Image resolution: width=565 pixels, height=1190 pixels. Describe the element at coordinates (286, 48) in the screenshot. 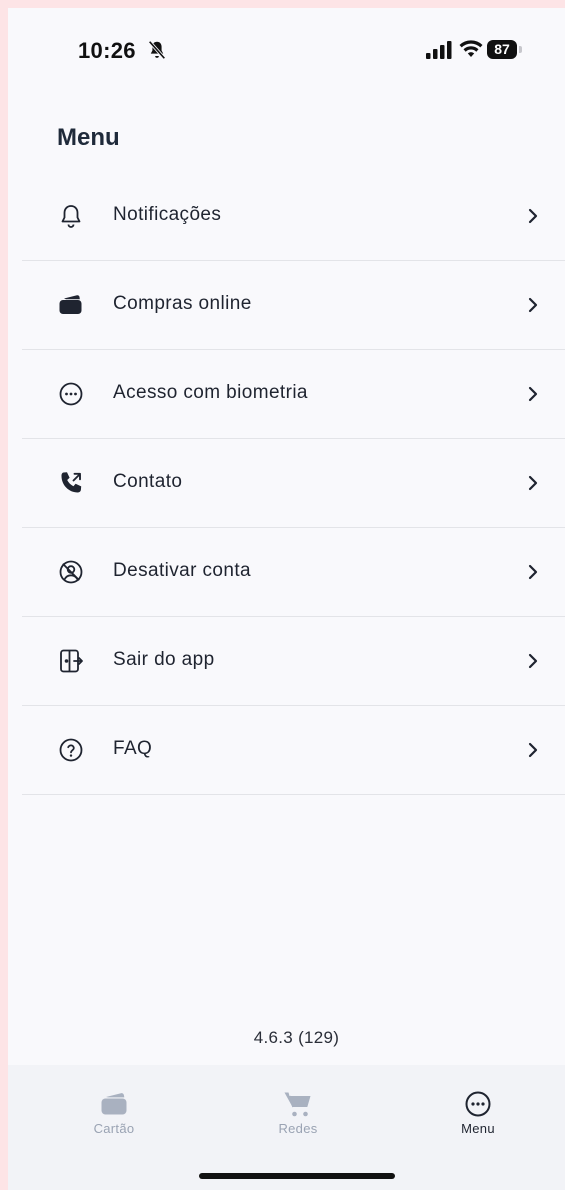

I see `status-bar: 10:26 87` at that location.